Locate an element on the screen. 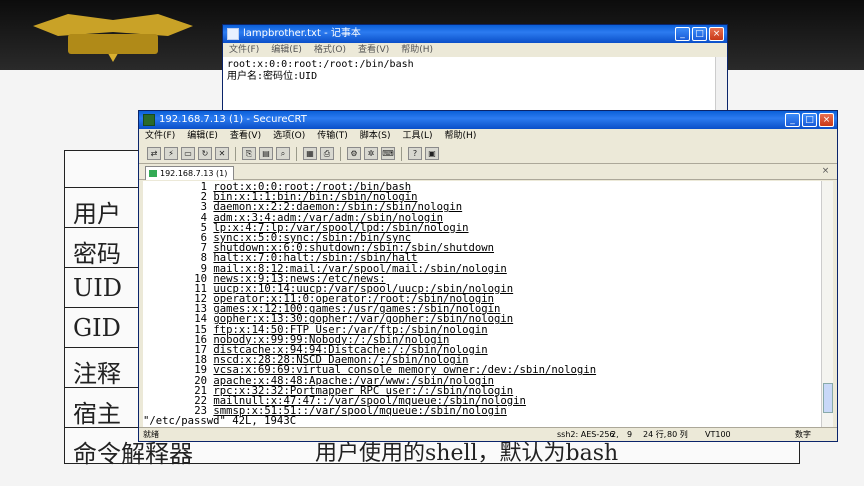  status-cipher: ssh2: AES-256 is located at coordinates (586, 434).